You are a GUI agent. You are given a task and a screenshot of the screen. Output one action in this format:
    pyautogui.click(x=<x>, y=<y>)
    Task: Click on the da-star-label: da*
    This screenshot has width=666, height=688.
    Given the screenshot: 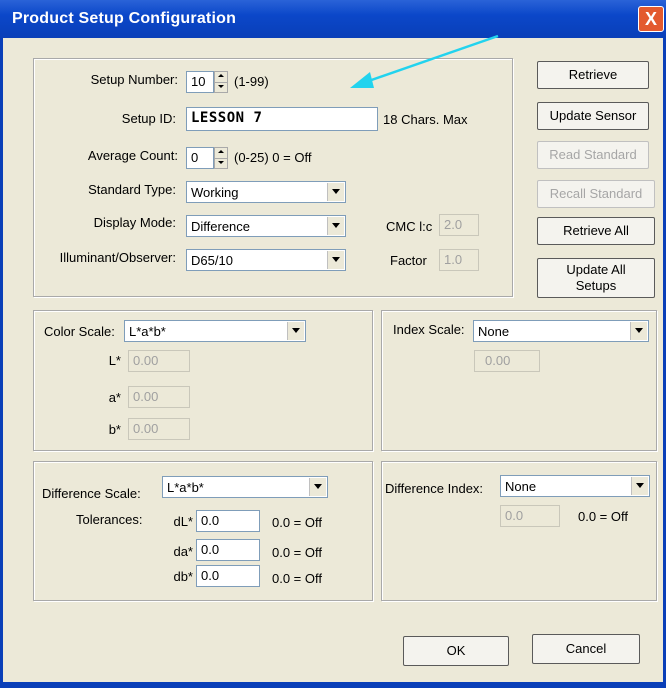 What is the action you would take?
    pyautogui.click(x=183, y=551)
    